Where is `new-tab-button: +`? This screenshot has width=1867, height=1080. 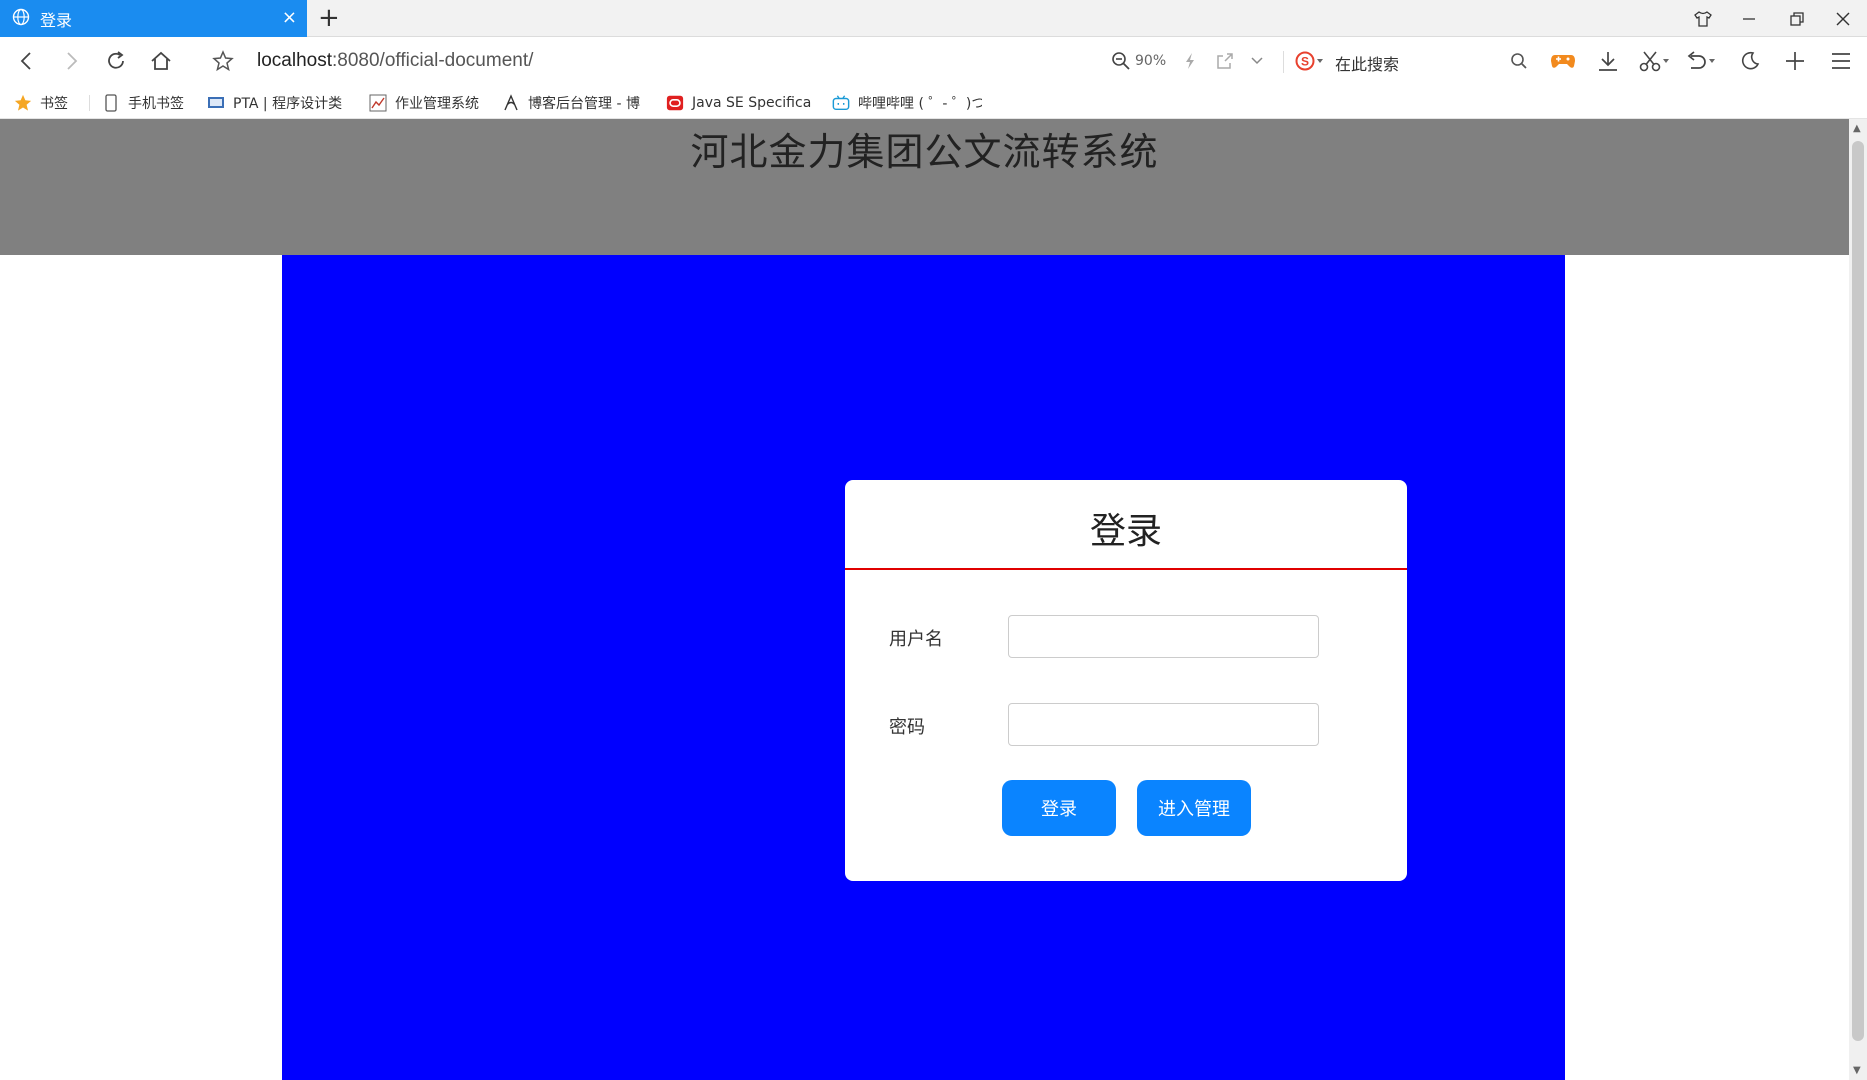
new-tab-button: + is located at coordinates (329, 18).